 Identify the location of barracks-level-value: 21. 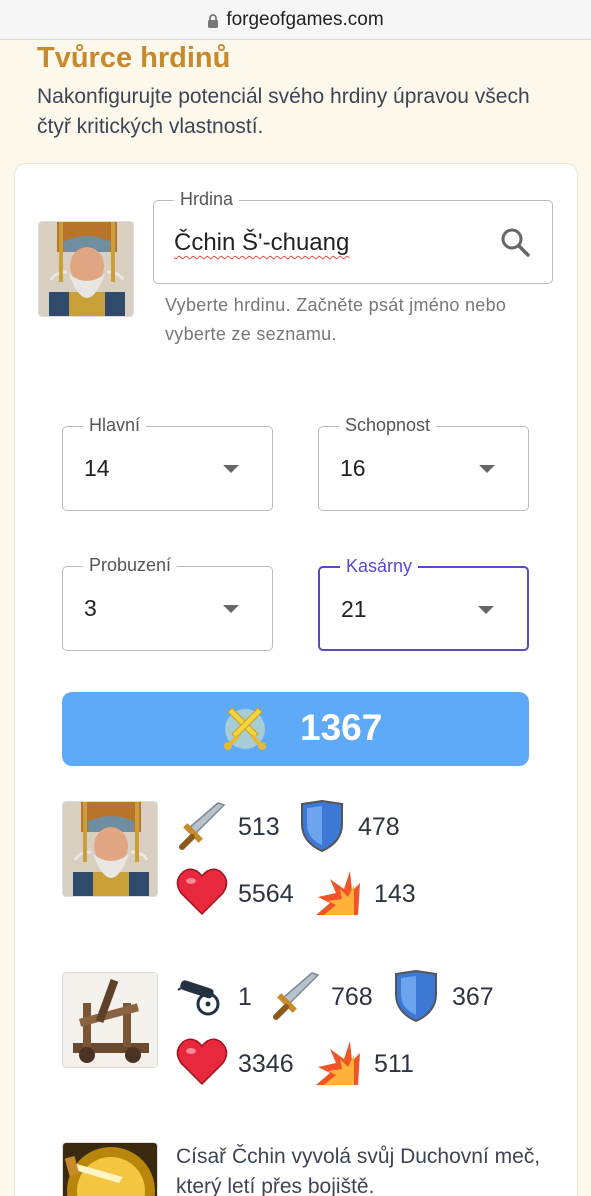
(354, 609).